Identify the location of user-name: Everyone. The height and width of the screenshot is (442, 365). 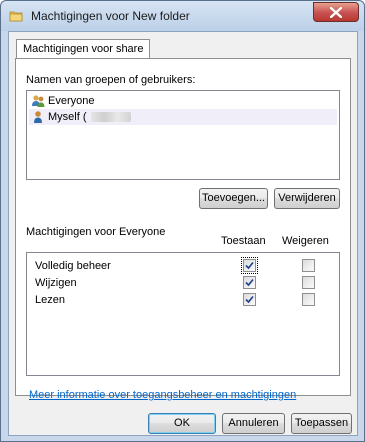
(71, 101).